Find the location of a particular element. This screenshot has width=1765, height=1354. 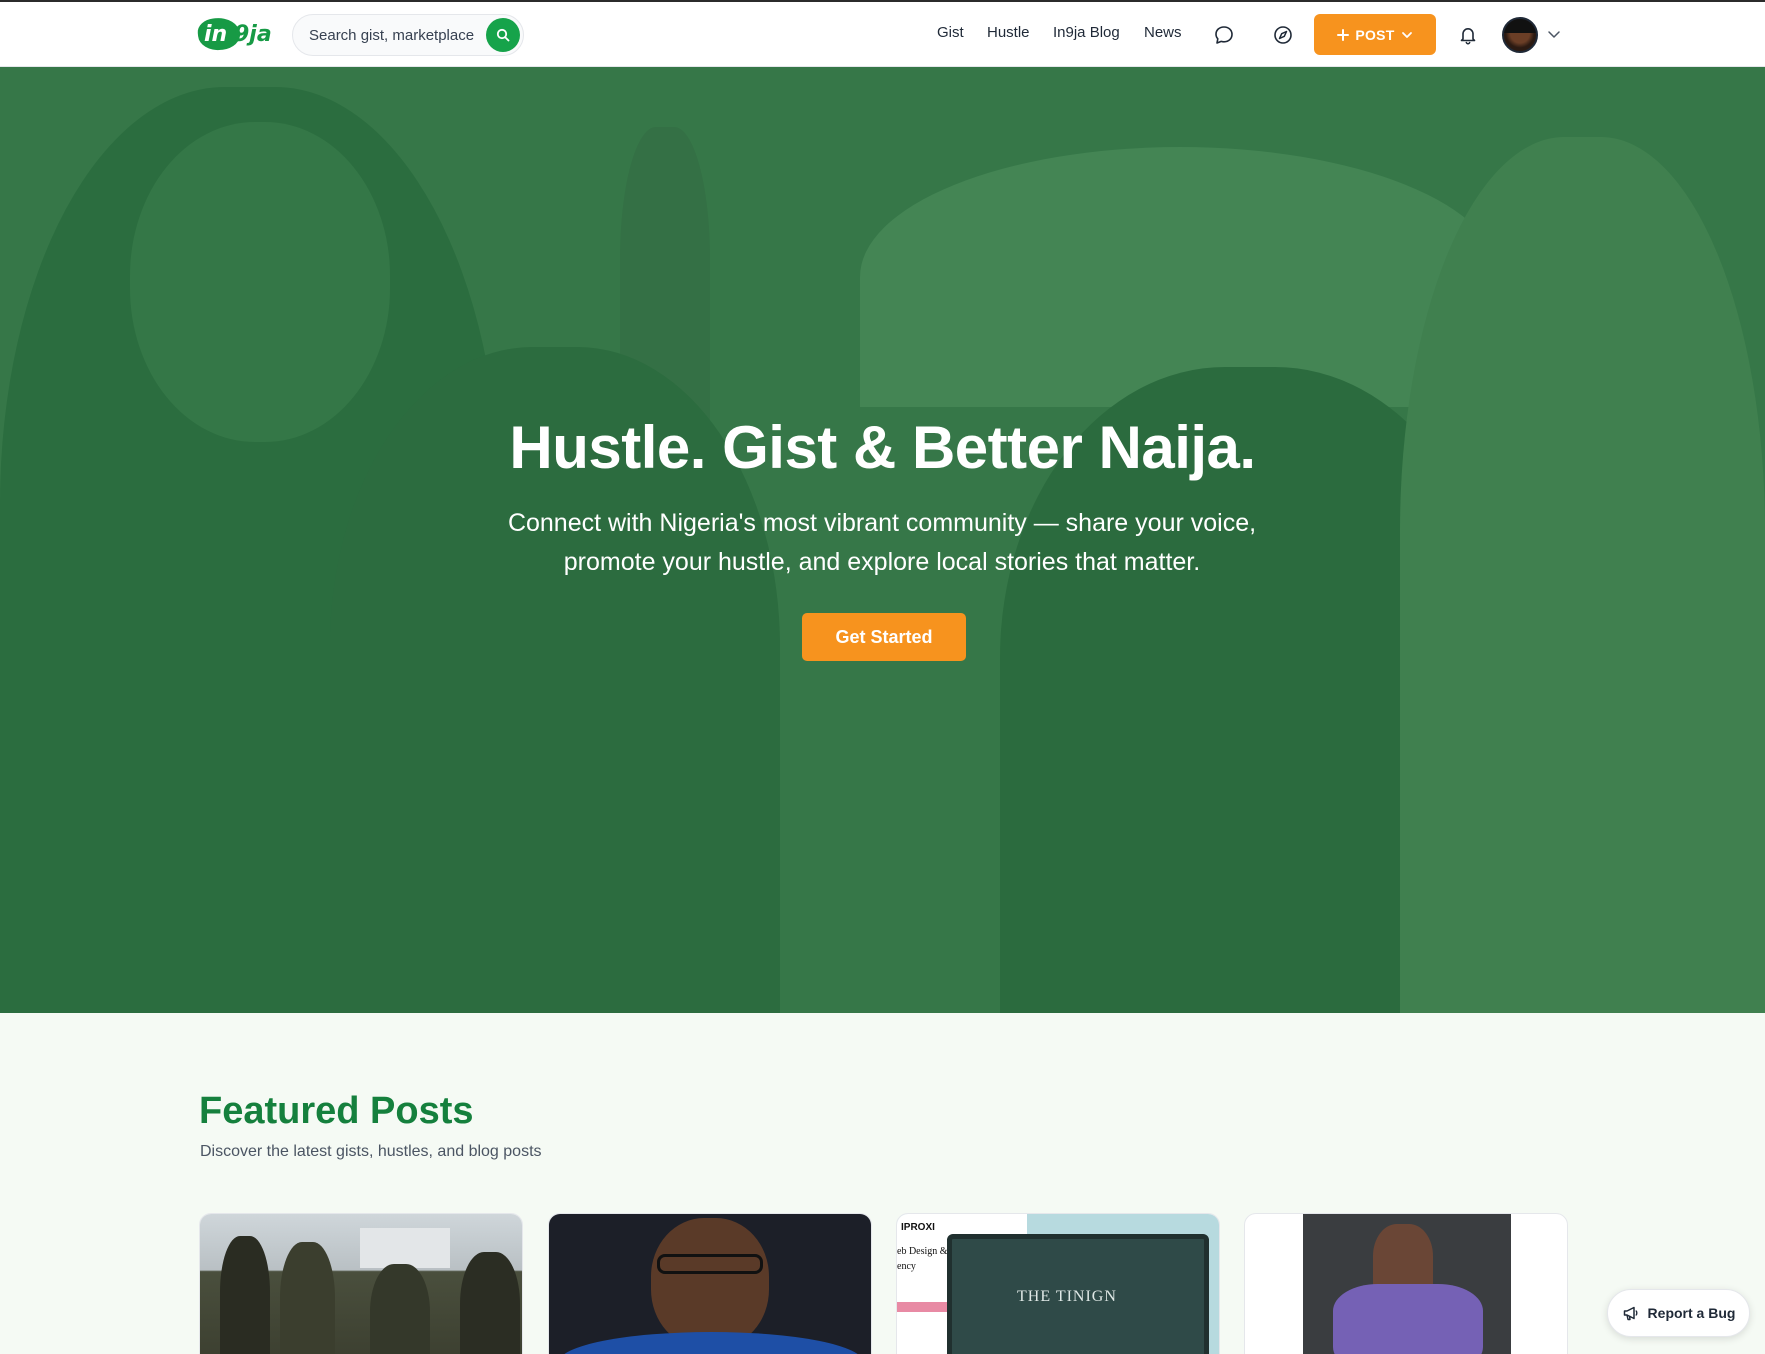

screenshot-laptop-title: THE TINIGN is located at coordinates (1067, 1296).